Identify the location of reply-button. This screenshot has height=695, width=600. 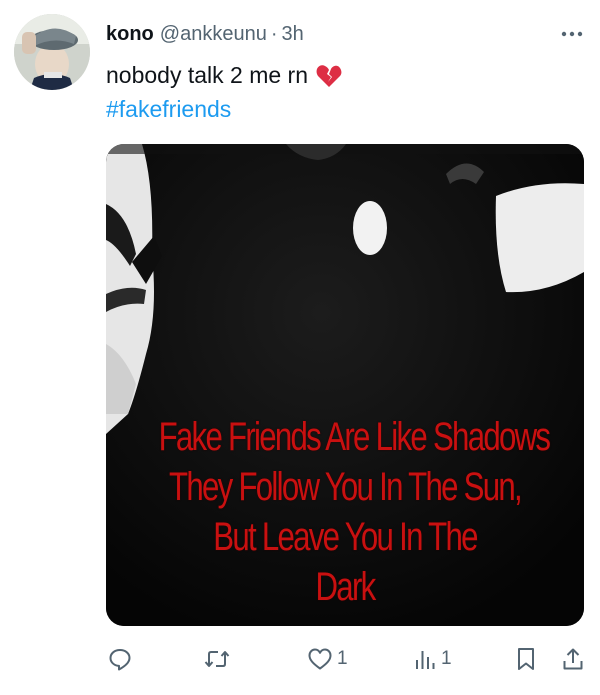
(122, 659).